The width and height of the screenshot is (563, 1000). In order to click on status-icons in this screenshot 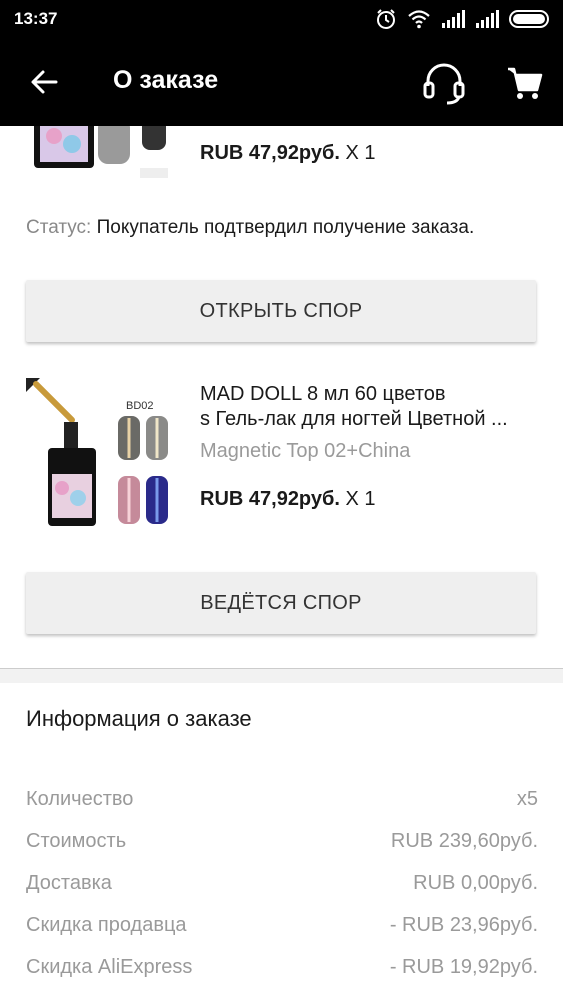, I will do `click(462, 19)`.